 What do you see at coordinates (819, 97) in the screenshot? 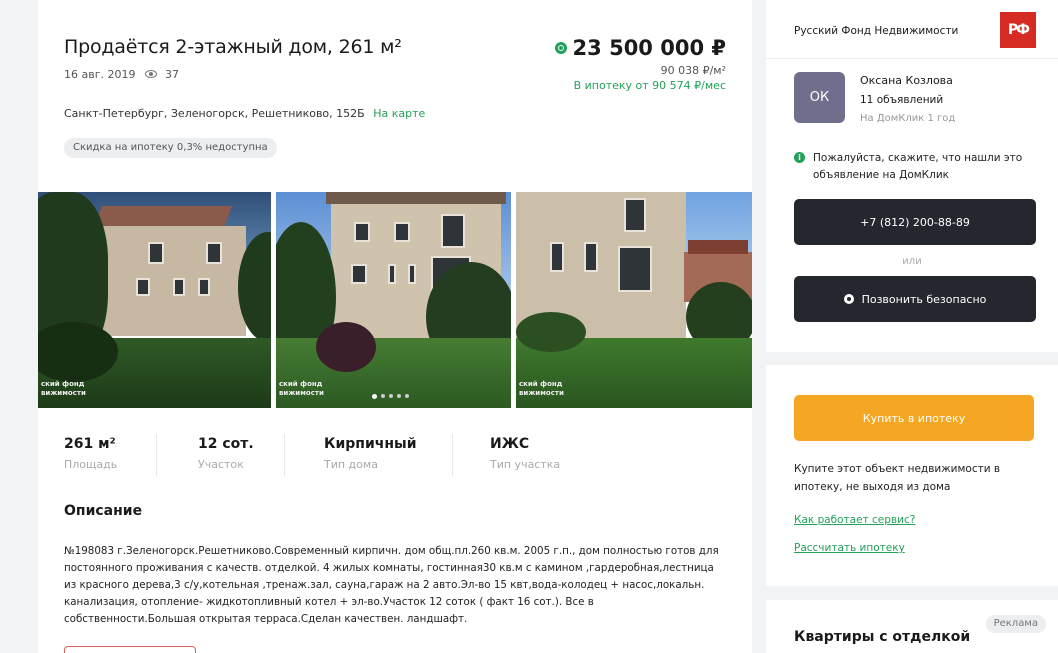
I see `avatar: ОК` at bounding box center [819, 97].